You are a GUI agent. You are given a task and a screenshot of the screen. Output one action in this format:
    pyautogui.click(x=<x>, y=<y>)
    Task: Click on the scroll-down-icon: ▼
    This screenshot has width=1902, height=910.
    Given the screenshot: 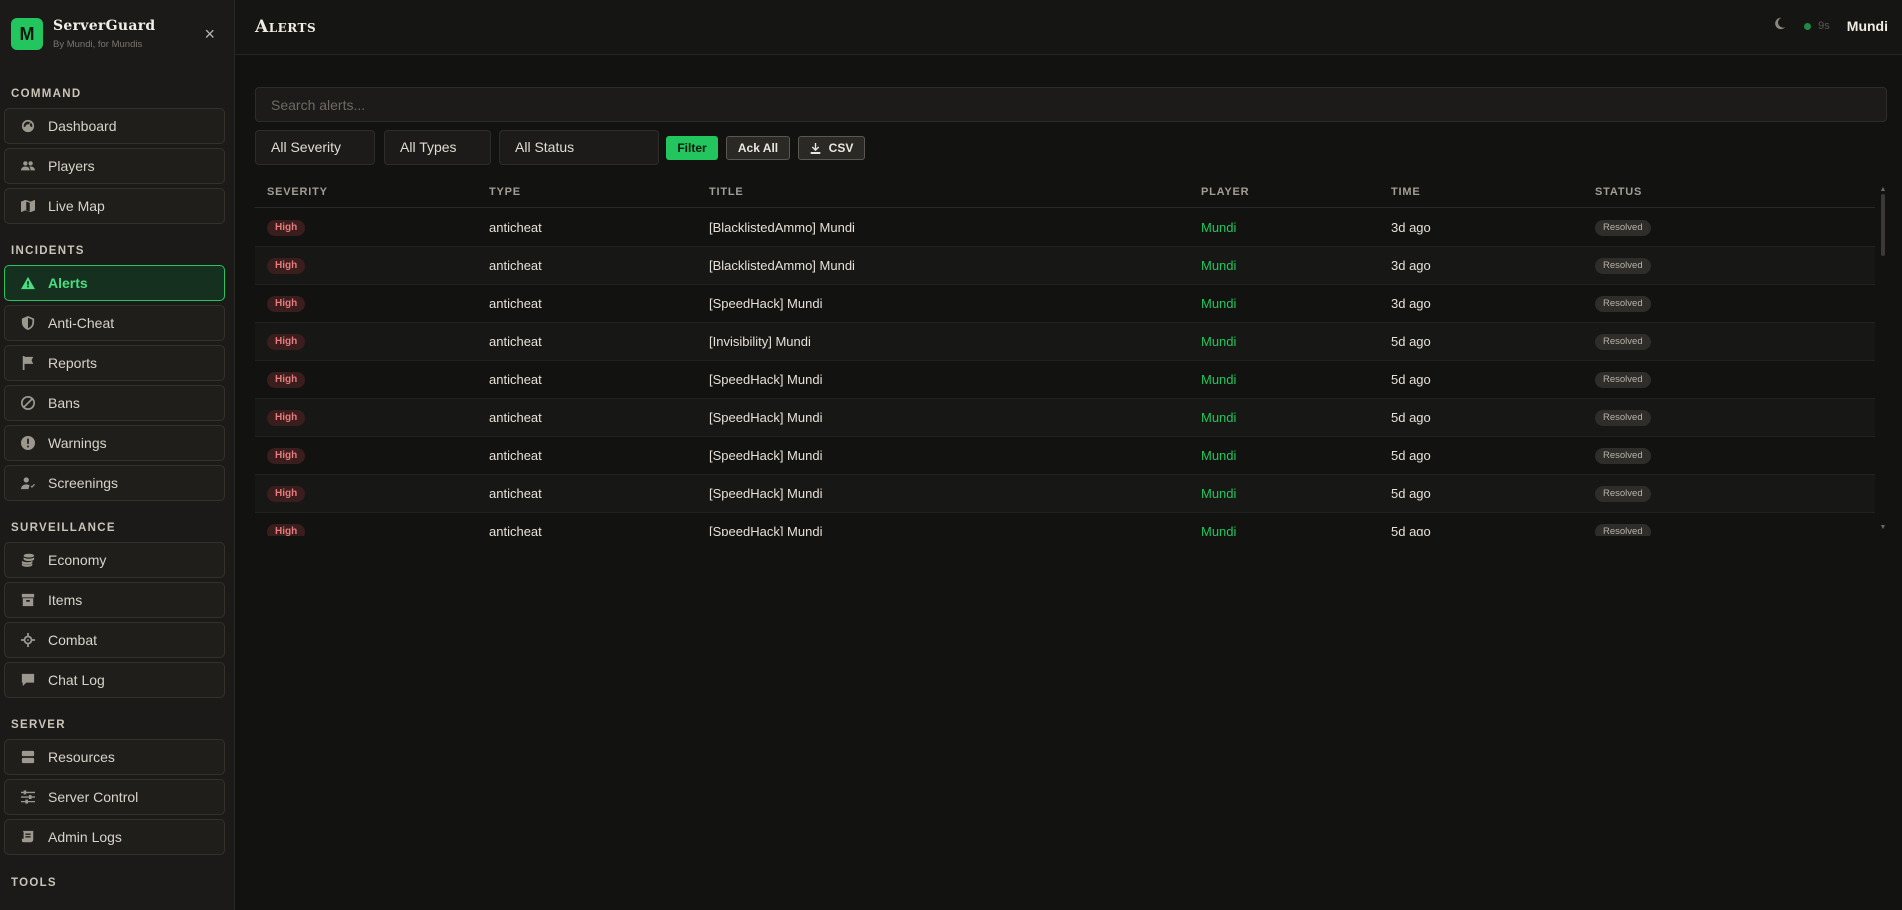 What is the action you would take?
    pyautogui.click(x=1883, y=528)
    